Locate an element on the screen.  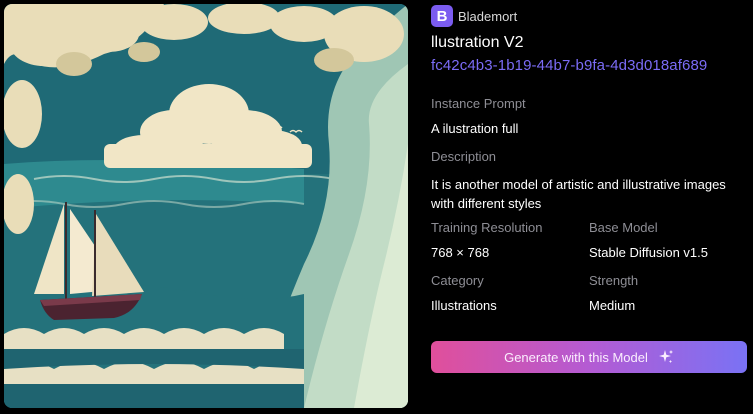
generate-with-model-button: Generate with this Model is located at coordinates (589, 357).